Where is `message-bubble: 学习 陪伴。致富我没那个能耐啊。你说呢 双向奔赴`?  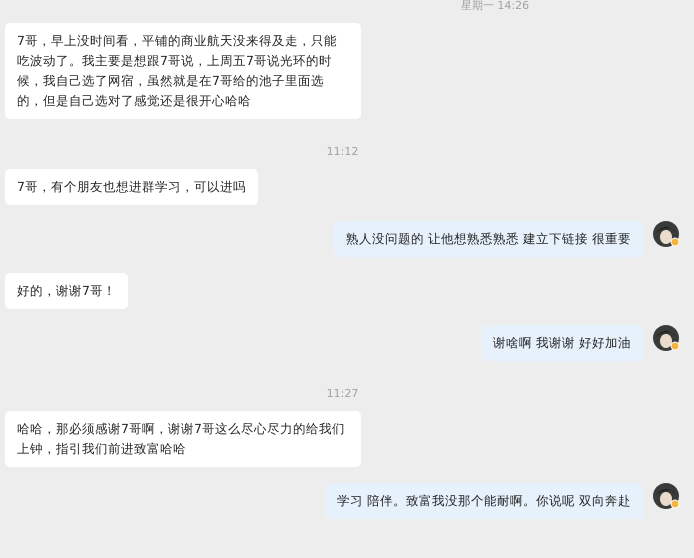
message-bubble: 学习 陪伴。致富我没那个能耐啊。你说呢 双向奔赴 is located at coordinates (484, 501).